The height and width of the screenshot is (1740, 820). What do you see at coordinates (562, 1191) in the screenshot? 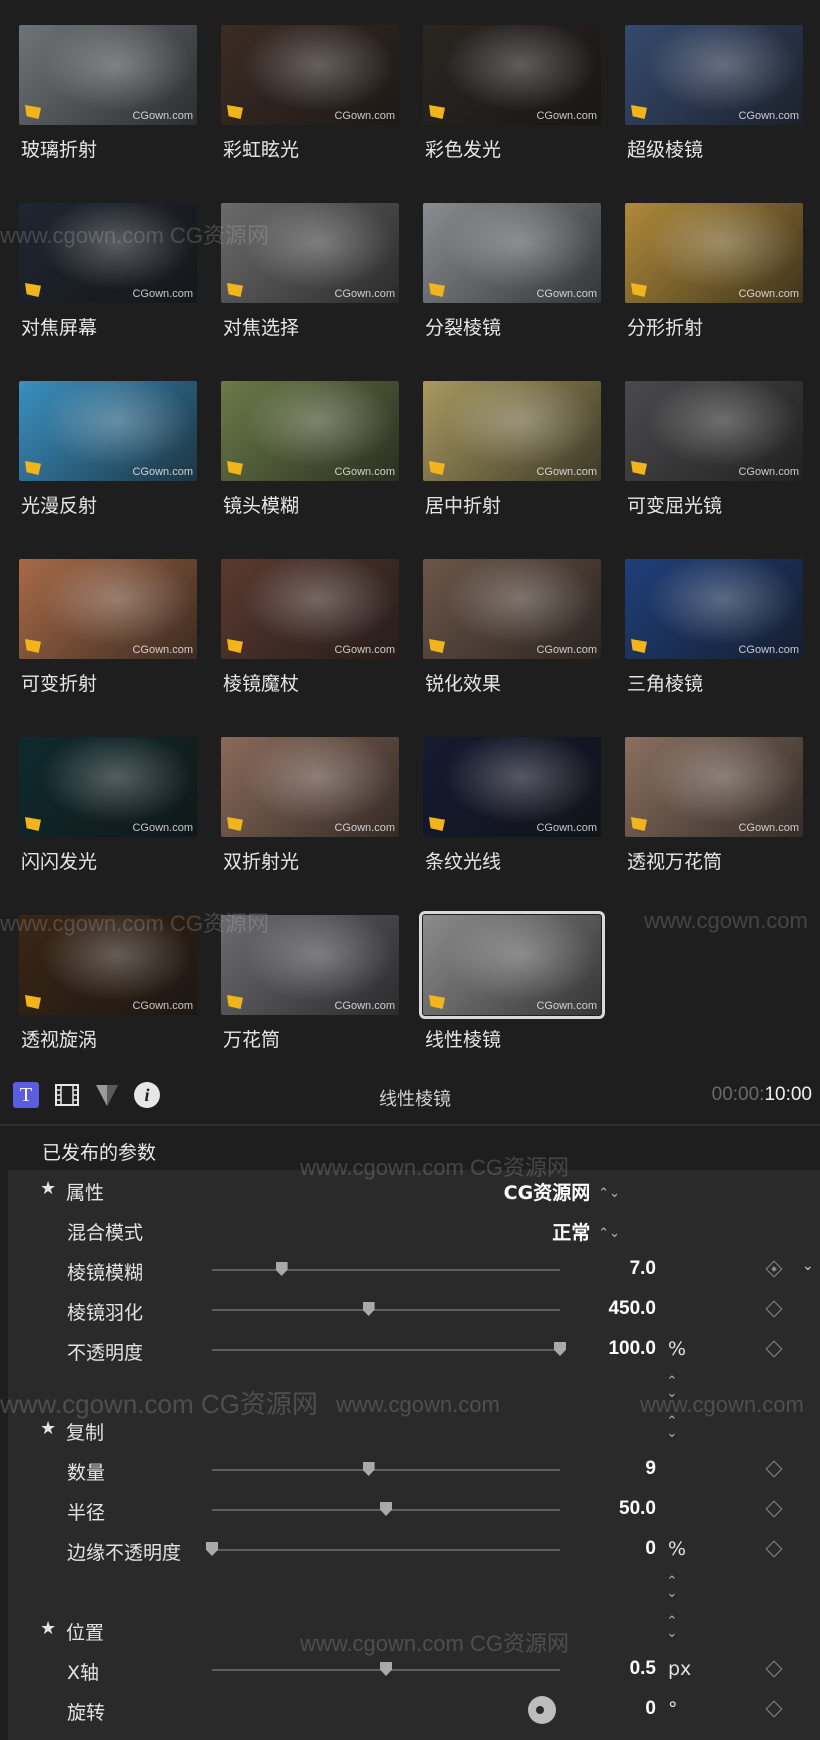
I see `attributes-preset-popup: CG资源网 ⌃⌄` at bounding box center [562, 1191].